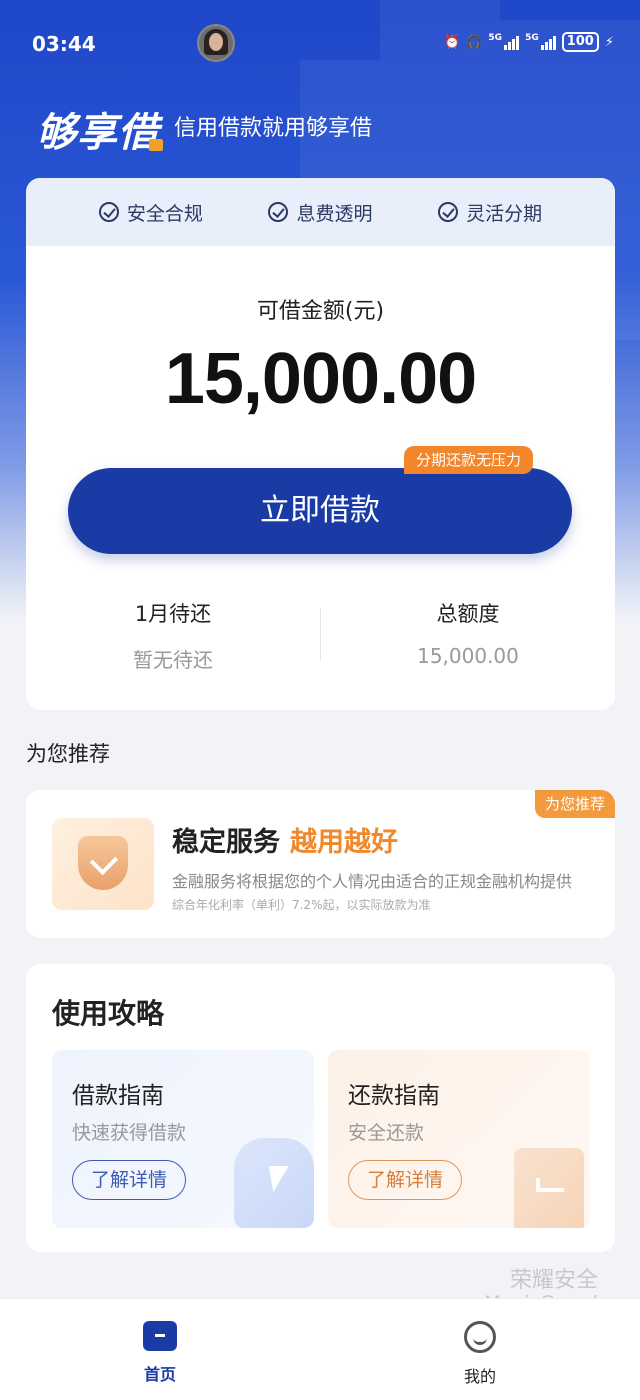  What do you see at coordinates (468, 614) in the screenshot?
I see `total-title: 总额度` at bounding box center [468, 614].